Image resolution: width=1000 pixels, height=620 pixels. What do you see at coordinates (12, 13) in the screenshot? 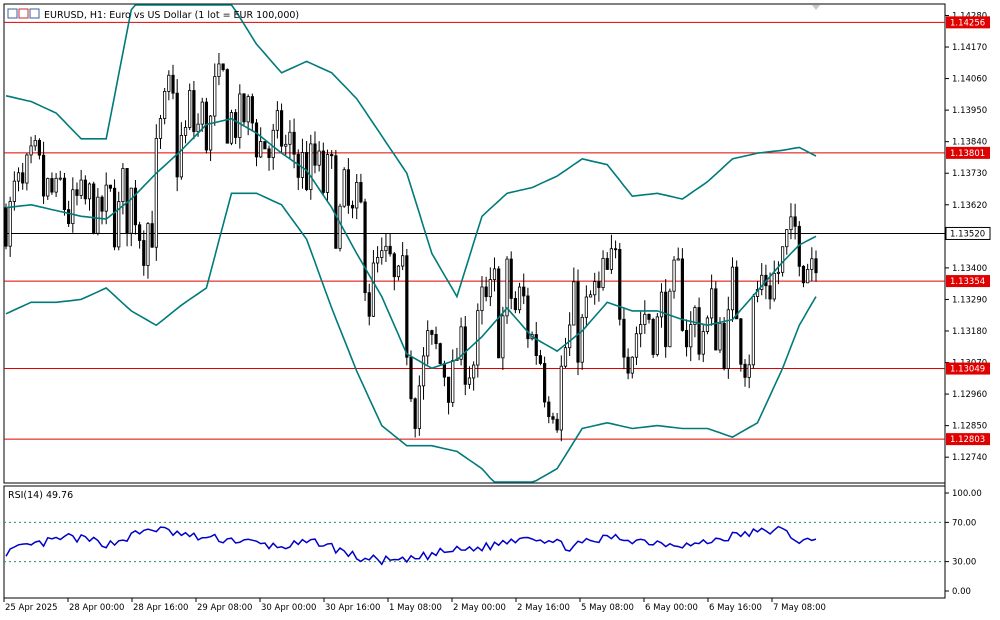
I see `window-icon` at bounding box center [12, 13].